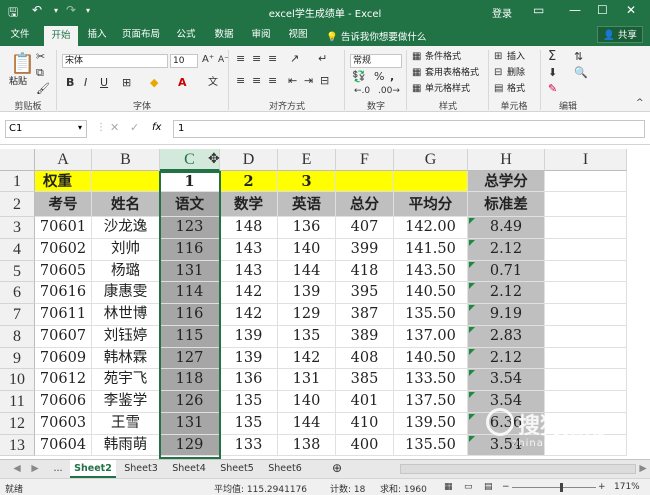  I want to click on cell-b1, so click(126, 181).